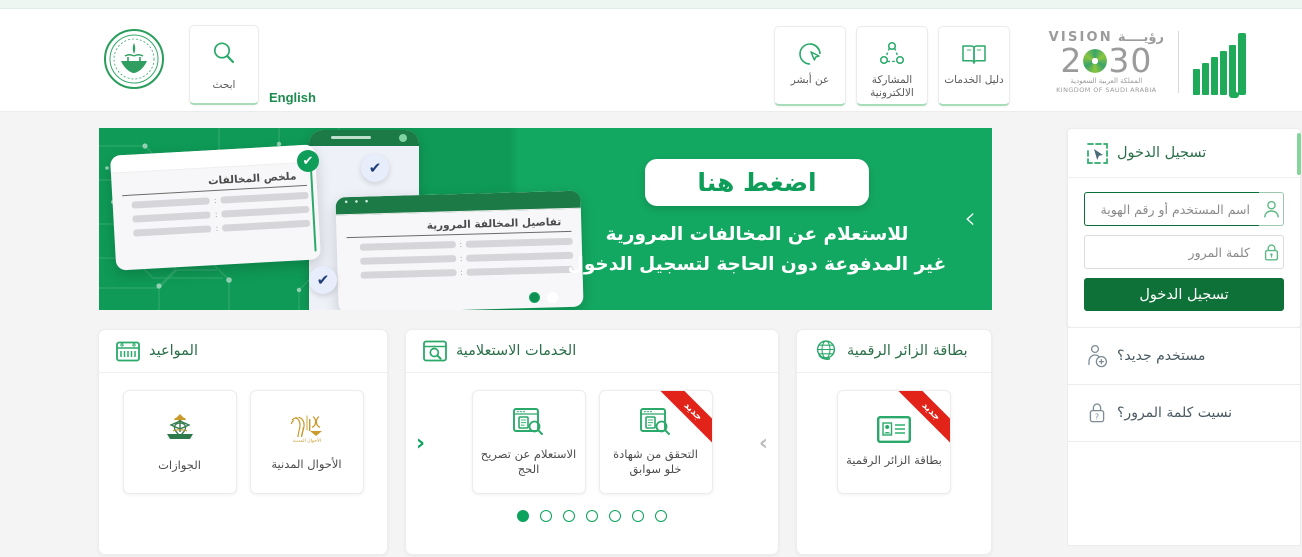 This screenshot has height=557, width=1302. What do you see at coordinates (1162, 153) in the screenshot?
I see `login-title: تسجيل الدخول` at bounding box center [1162, 153].